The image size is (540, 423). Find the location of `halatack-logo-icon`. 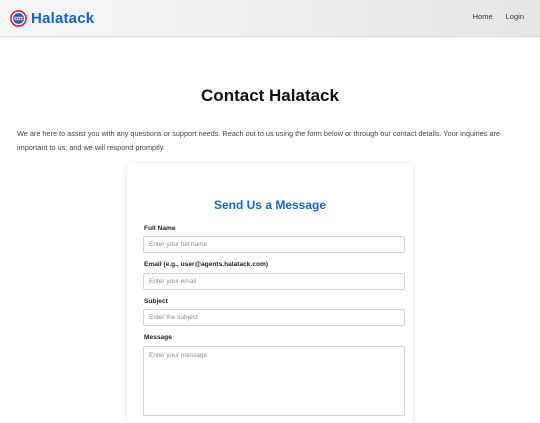

halatack-logo-icon is located at coordinates (18, 18).